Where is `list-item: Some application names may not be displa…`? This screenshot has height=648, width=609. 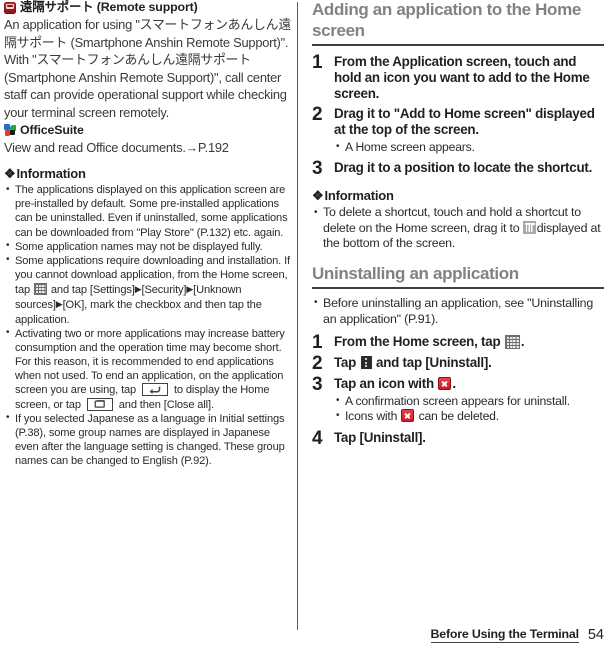 list-item: Some application names may not be displa… is located at coordinates (149, 246).